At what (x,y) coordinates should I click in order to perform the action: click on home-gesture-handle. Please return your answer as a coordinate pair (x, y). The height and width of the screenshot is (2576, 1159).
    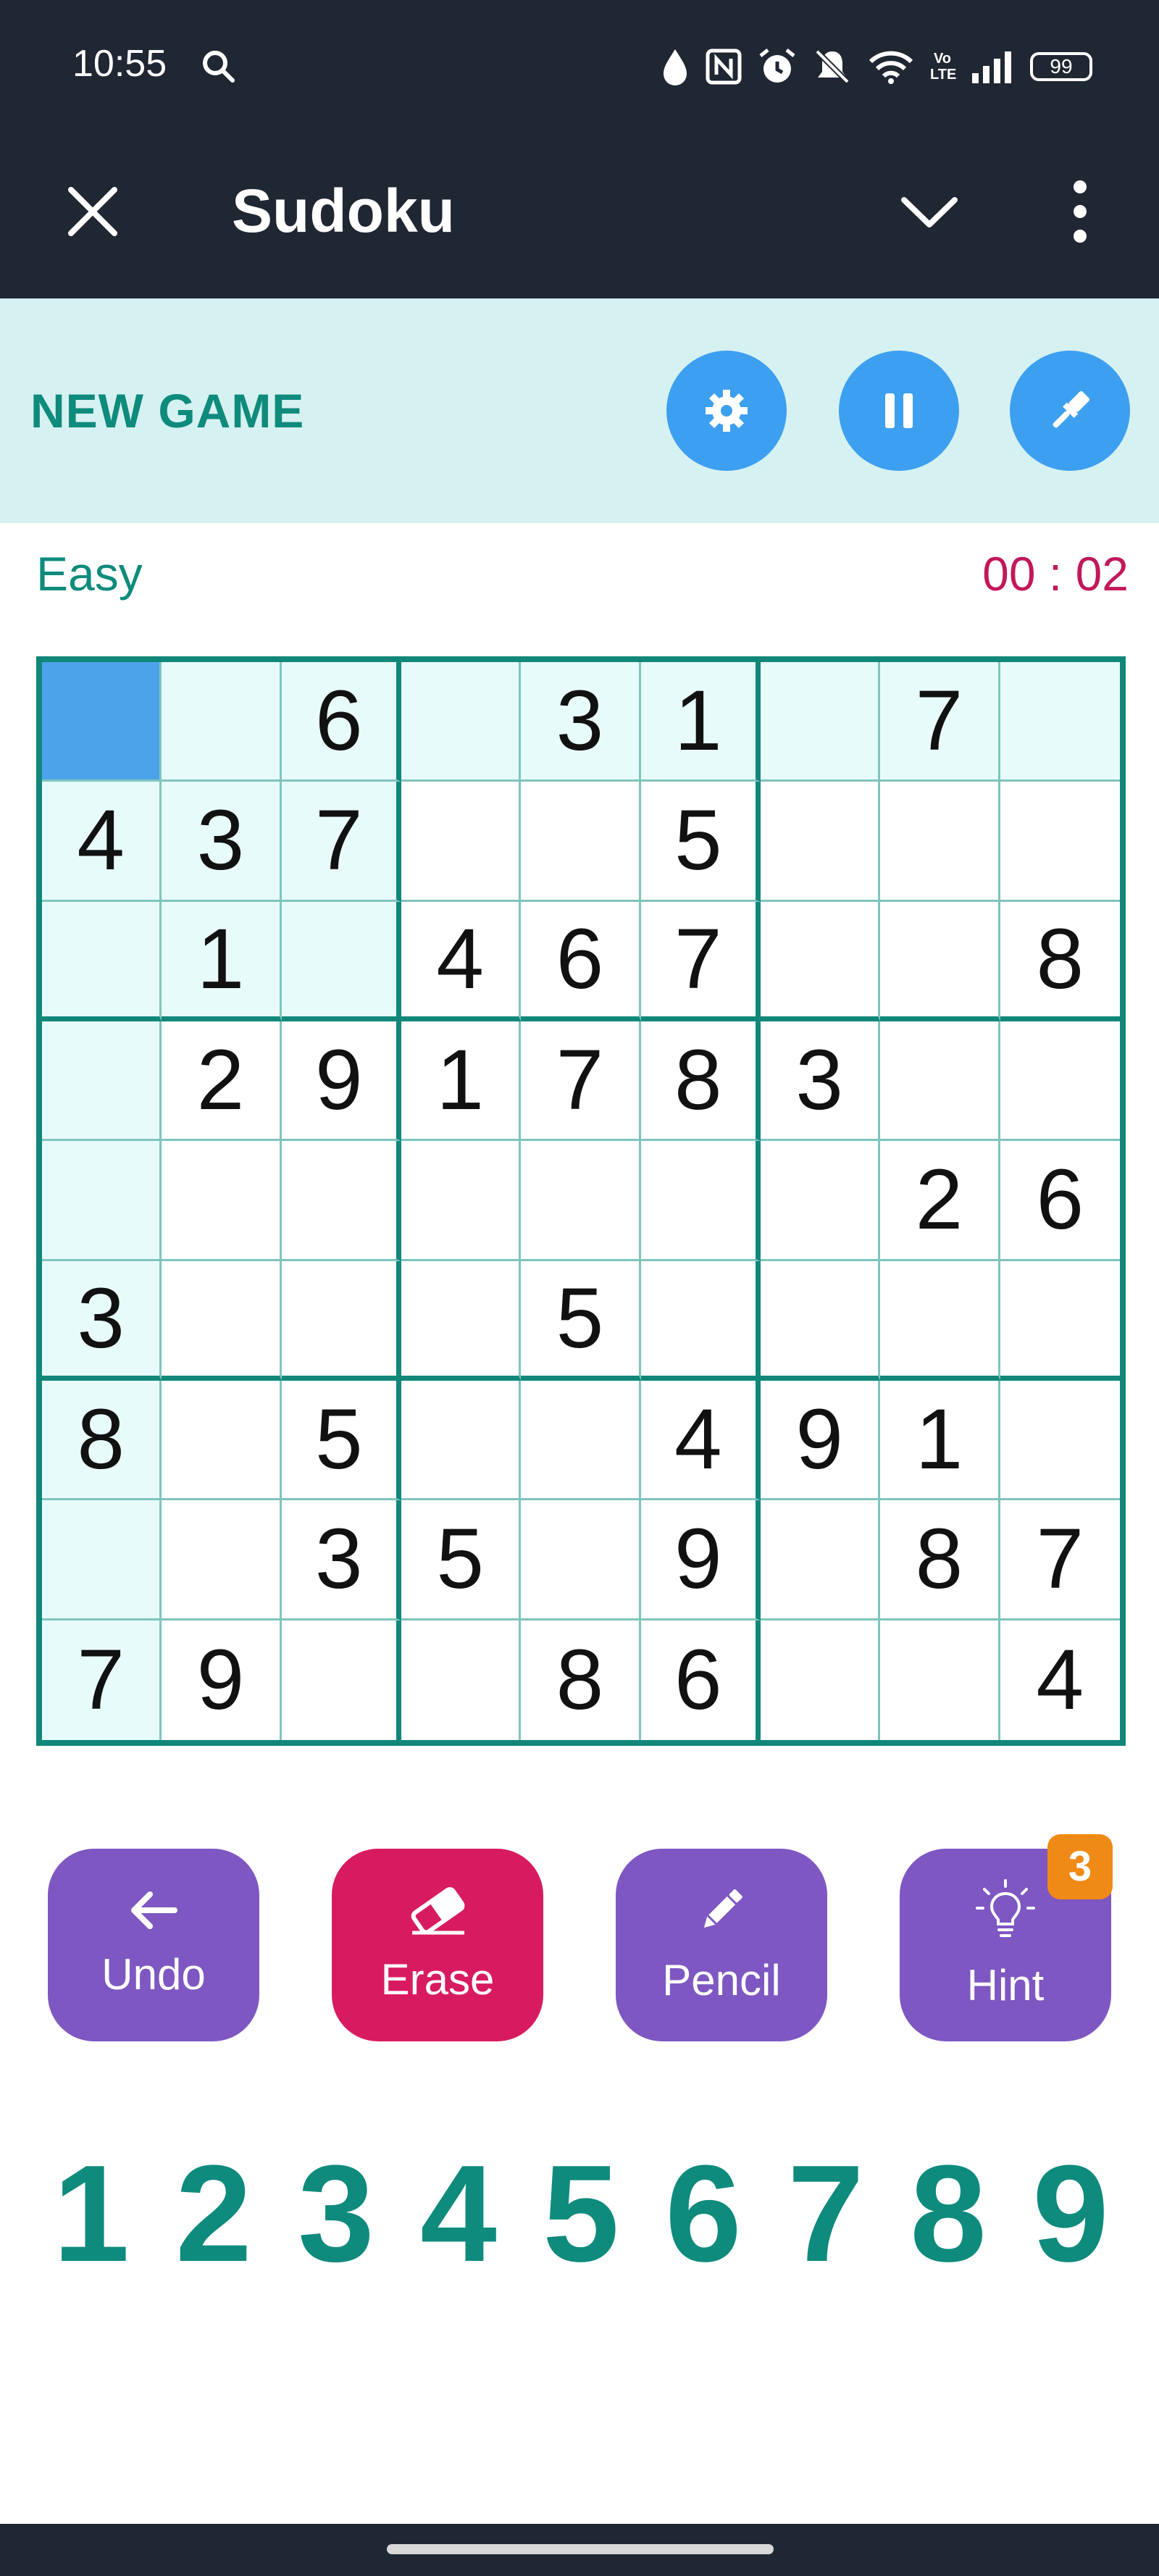
    Looking at the image, I should click on (580, 2549).